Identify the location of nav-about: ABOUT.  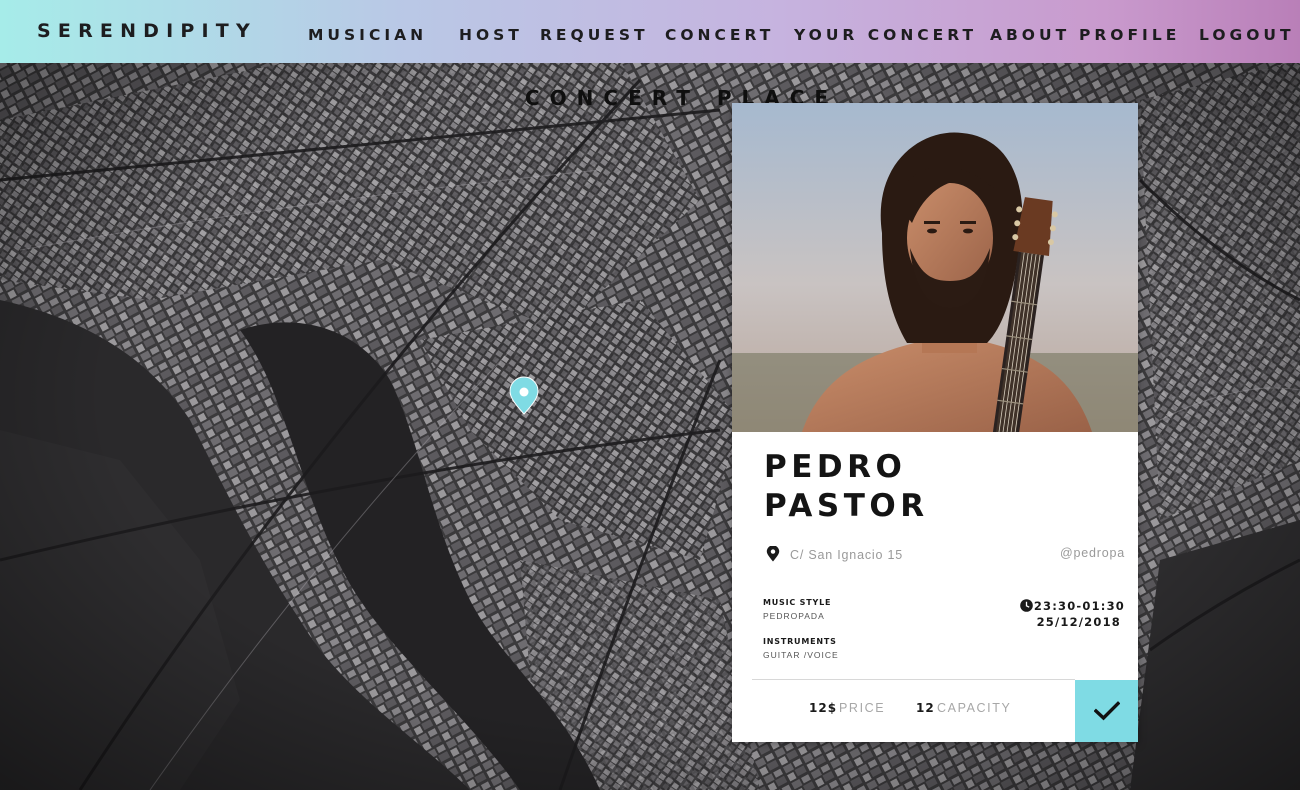
(1030, 35).